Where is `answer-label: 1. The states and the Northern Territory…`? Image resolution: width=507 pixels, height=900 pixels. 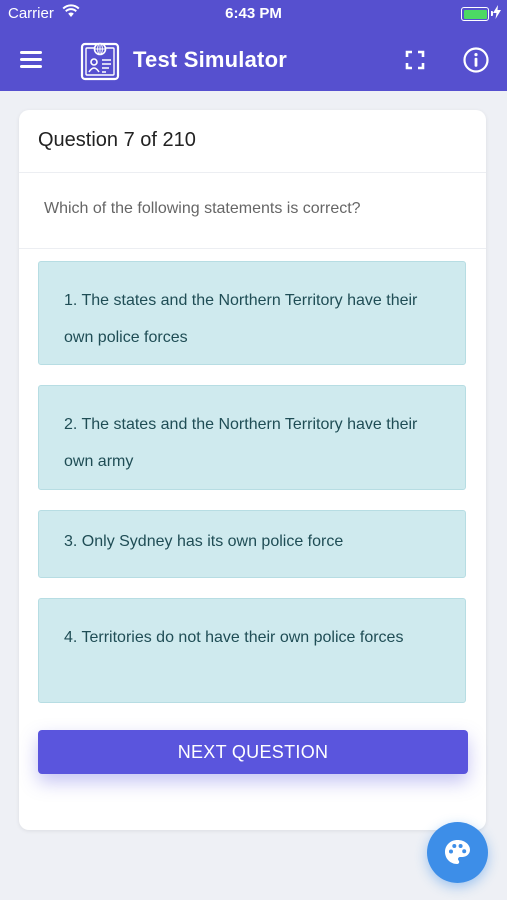 answer-label: 1. The states and the Northern Territory… is located at coordinates (241, 319).